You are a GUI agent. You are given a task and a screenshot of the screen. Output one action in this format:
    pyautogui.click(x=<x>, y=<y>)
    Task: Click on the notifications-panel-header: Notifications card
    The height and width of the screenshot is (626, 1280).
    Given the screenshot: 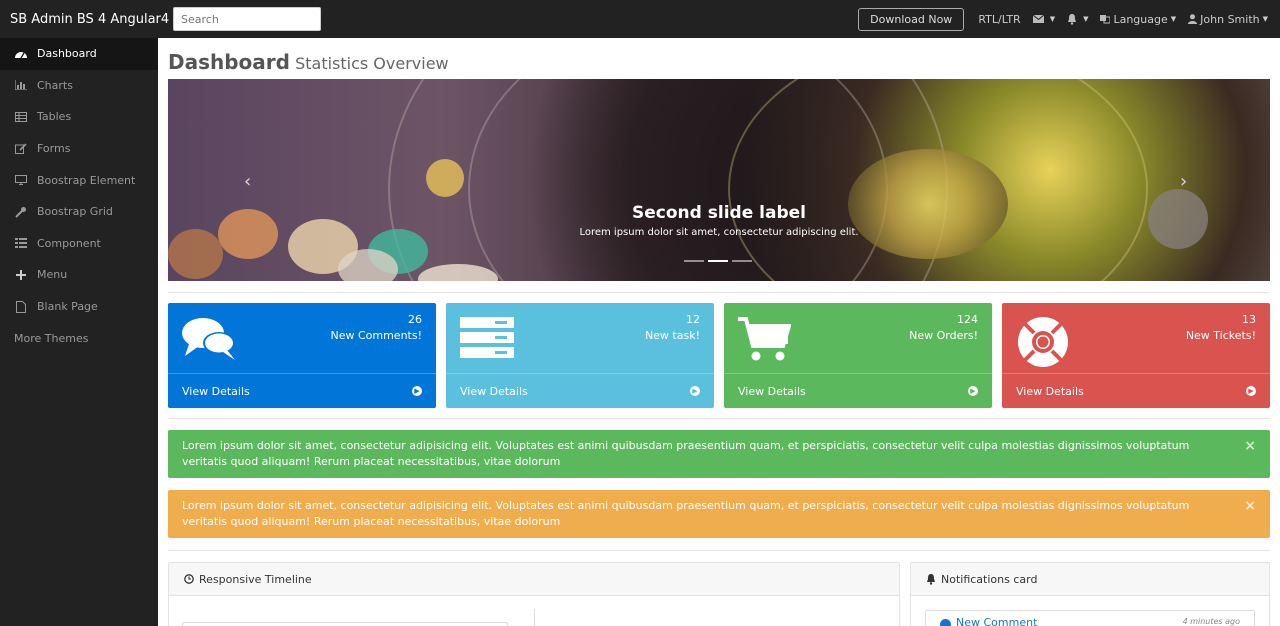 What is the action you would take?
    pyautogui.click(x=1090, y=579)
    